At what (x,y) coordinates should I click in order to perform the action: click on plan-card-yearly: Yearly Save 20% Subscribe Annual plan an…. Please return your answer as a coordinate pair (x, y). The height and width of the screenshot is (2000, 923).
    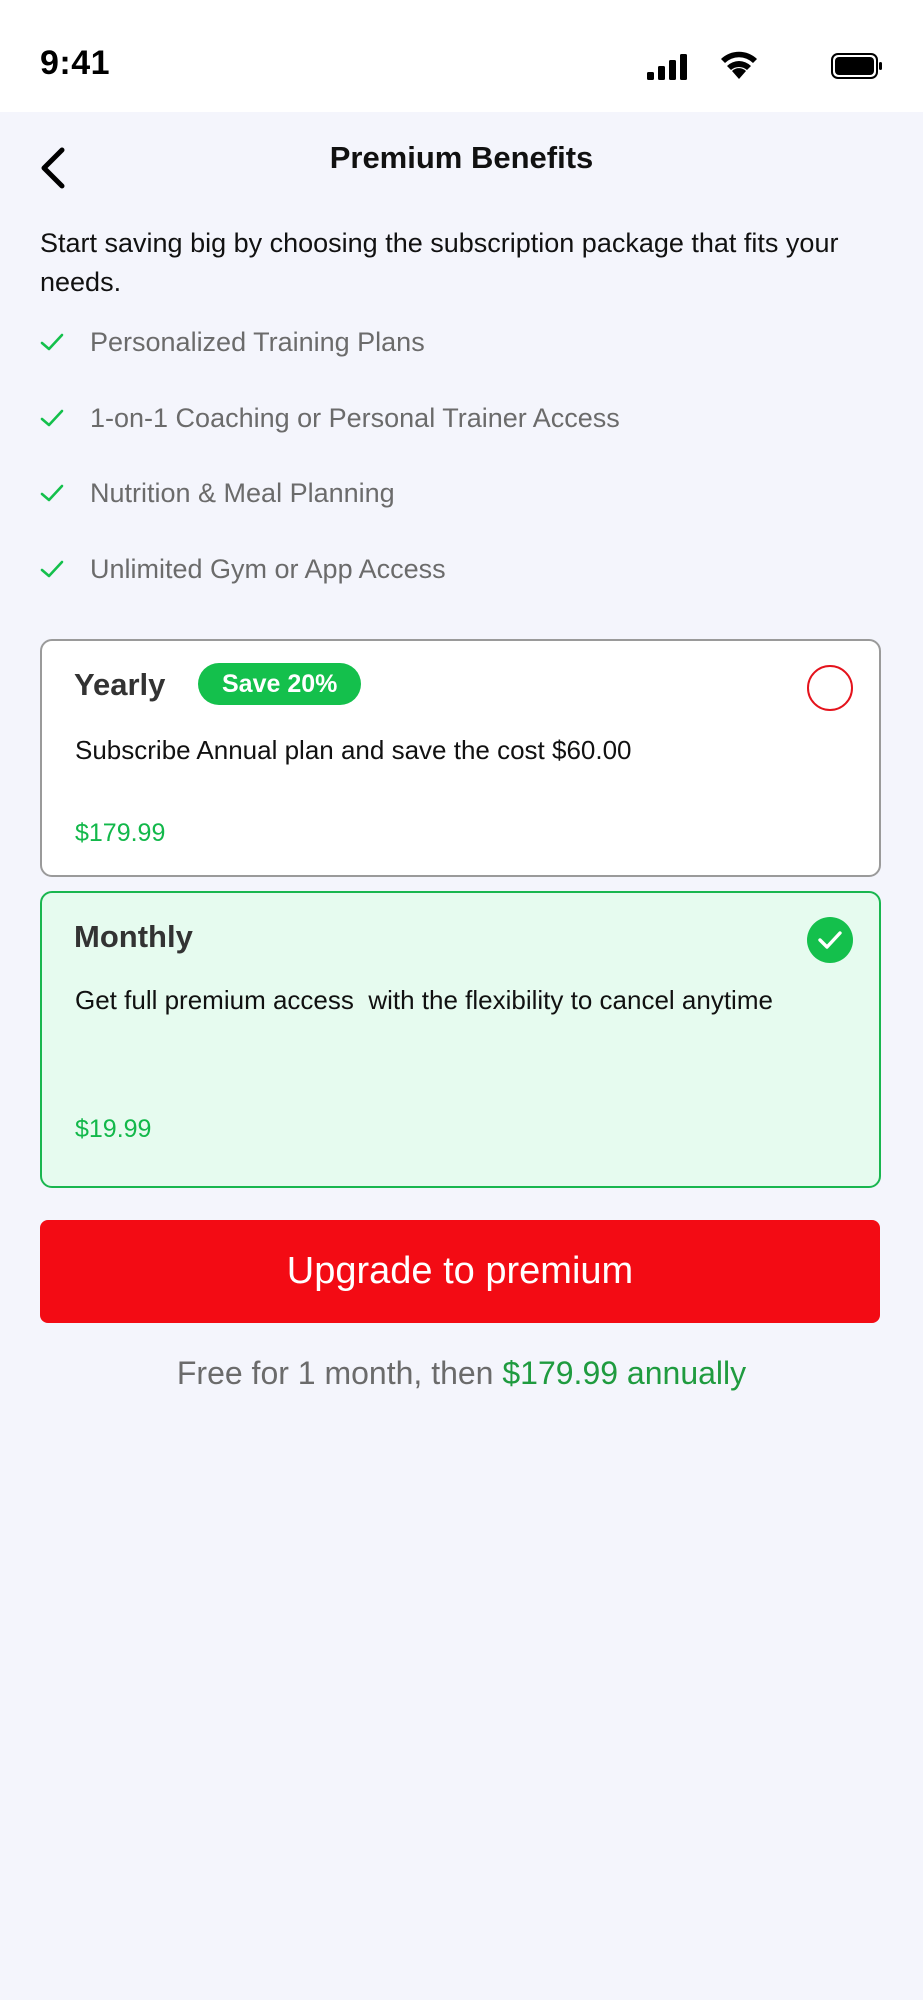
    Looking at the image, I should click on (460, 758).